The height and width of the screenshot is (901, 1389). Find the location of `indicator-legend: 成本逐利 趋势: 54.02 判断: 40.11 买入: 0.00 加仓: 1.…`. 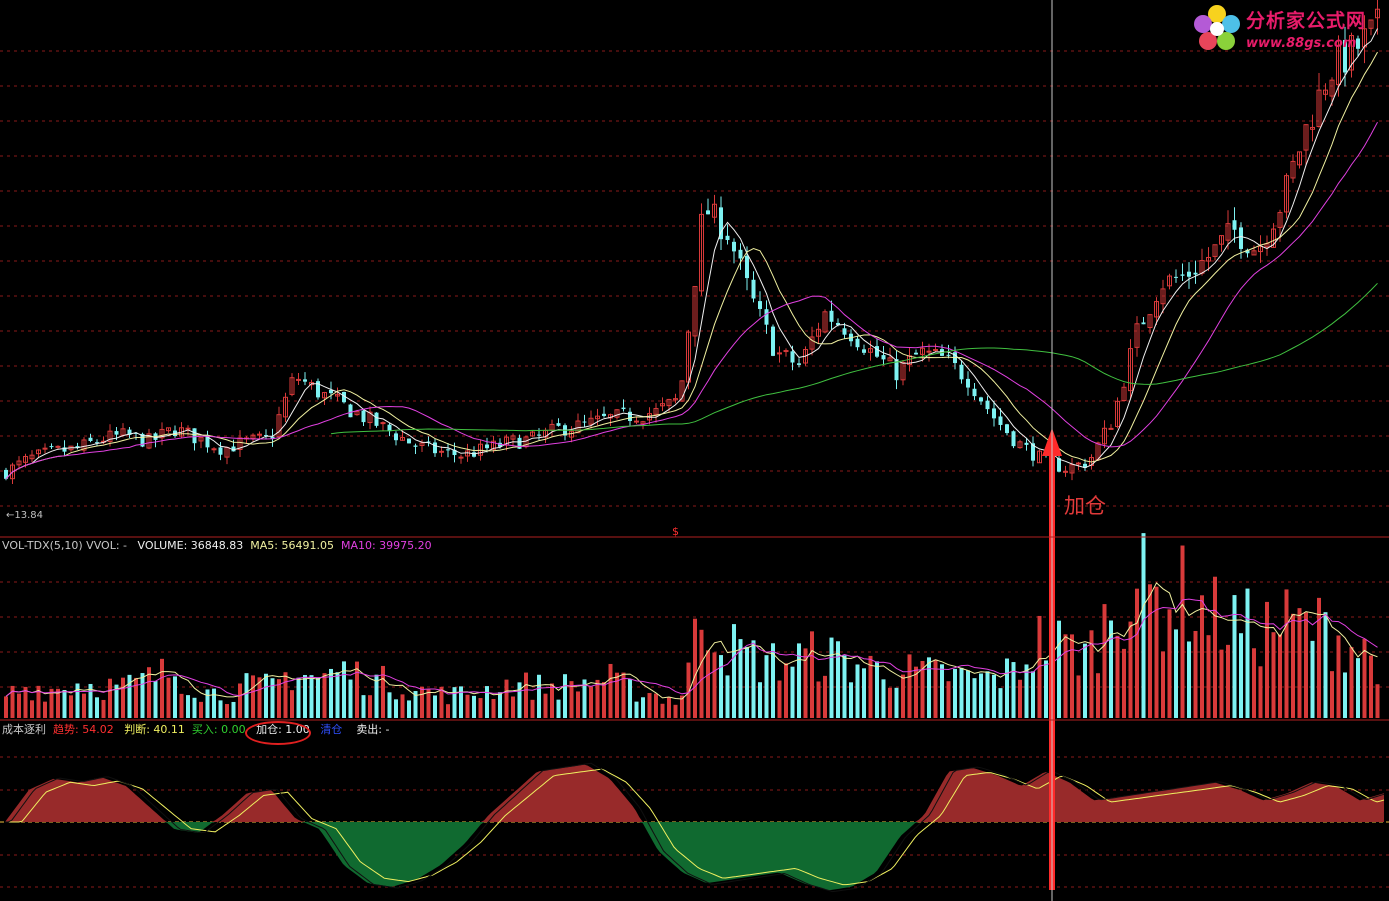

indicator-legend: 成本逐利 趋势: 54.02 判断: 40.11 买入: 0.00 加仓: 1.… is located at coordinates (195, 730).